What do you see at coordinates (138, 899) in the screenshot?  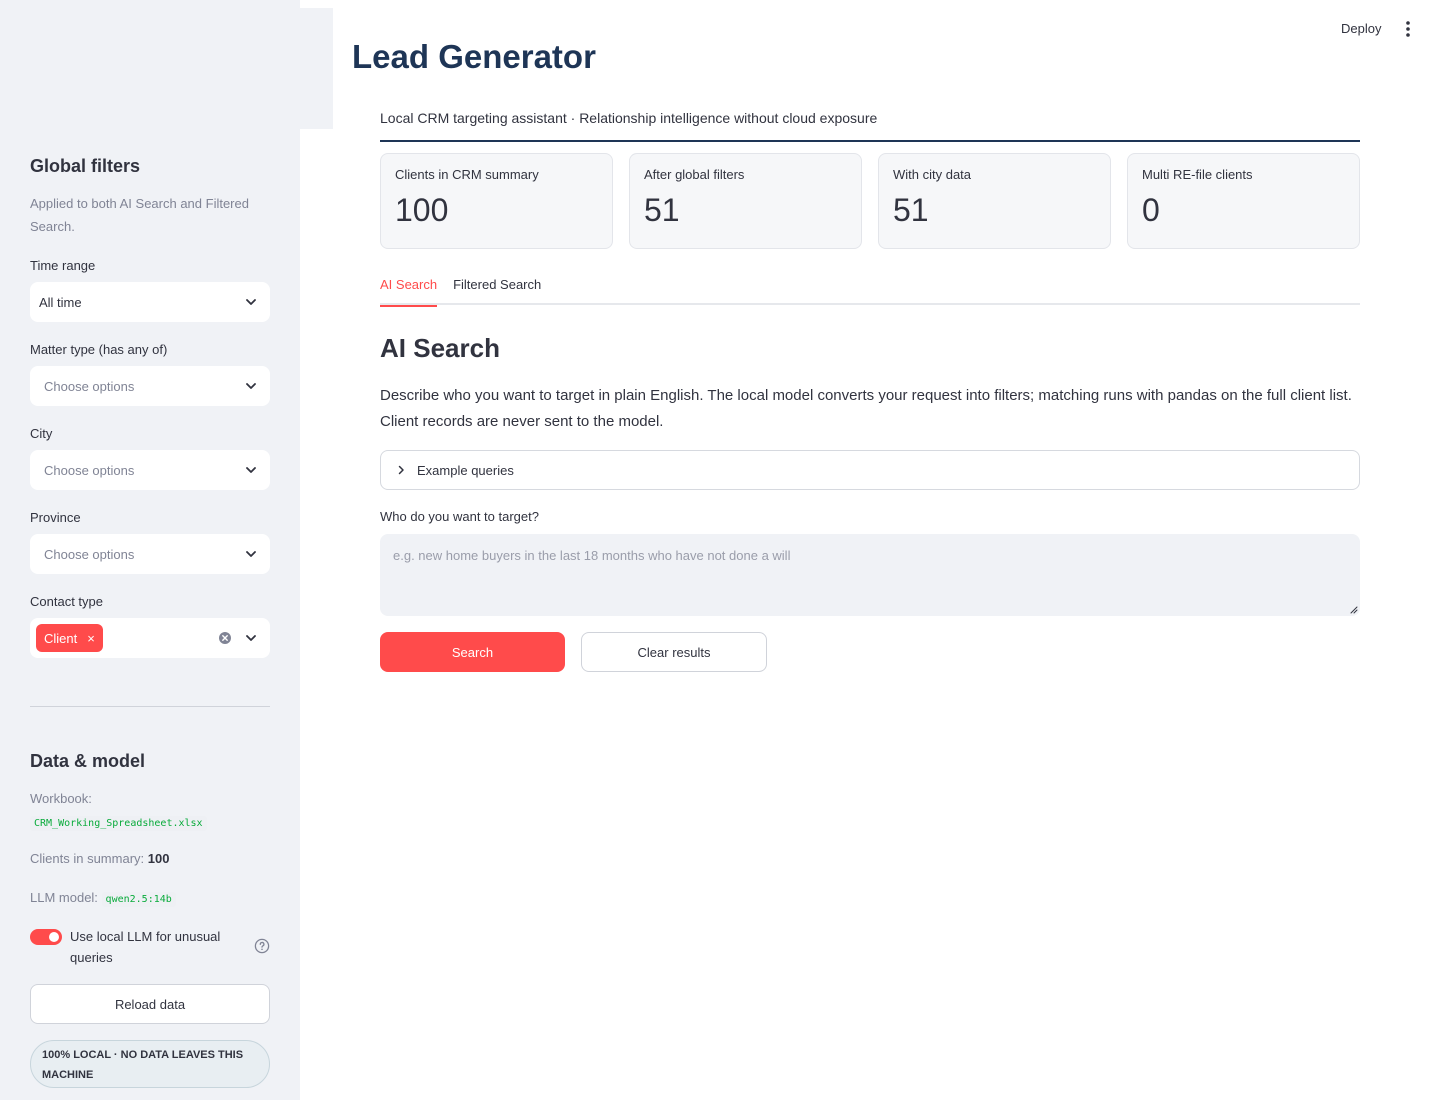 I see `llm-model-code: qwen2.5:14b` at bounding box center [138, 899].